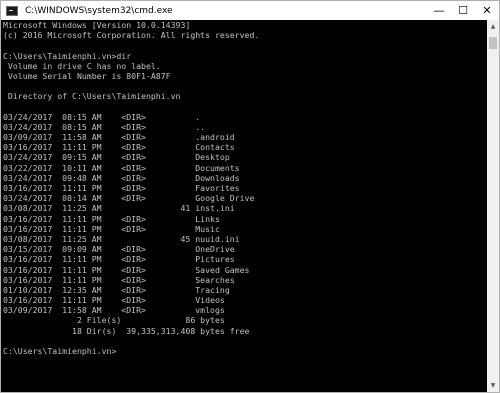  Describe the element at coordinates (12, 10) in the screenshot. I see `cmd-icon` at that location.